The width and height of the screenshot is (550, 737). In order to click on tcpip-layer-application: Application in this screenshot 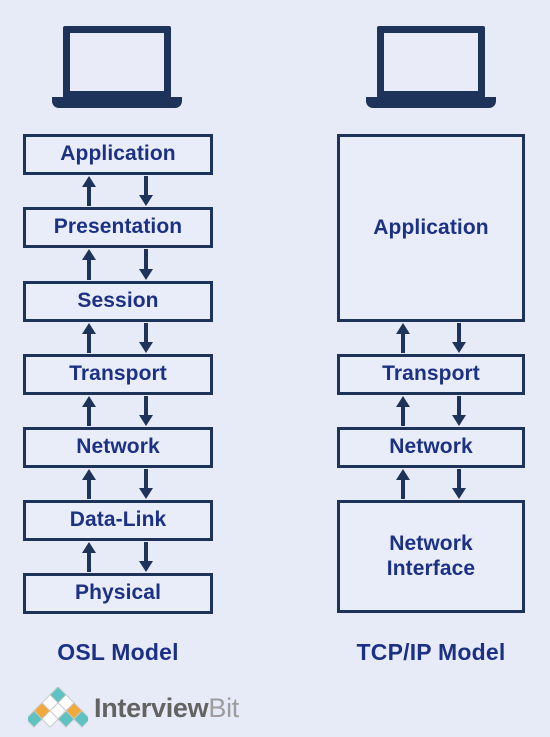, I will do `click(431, 228)`.